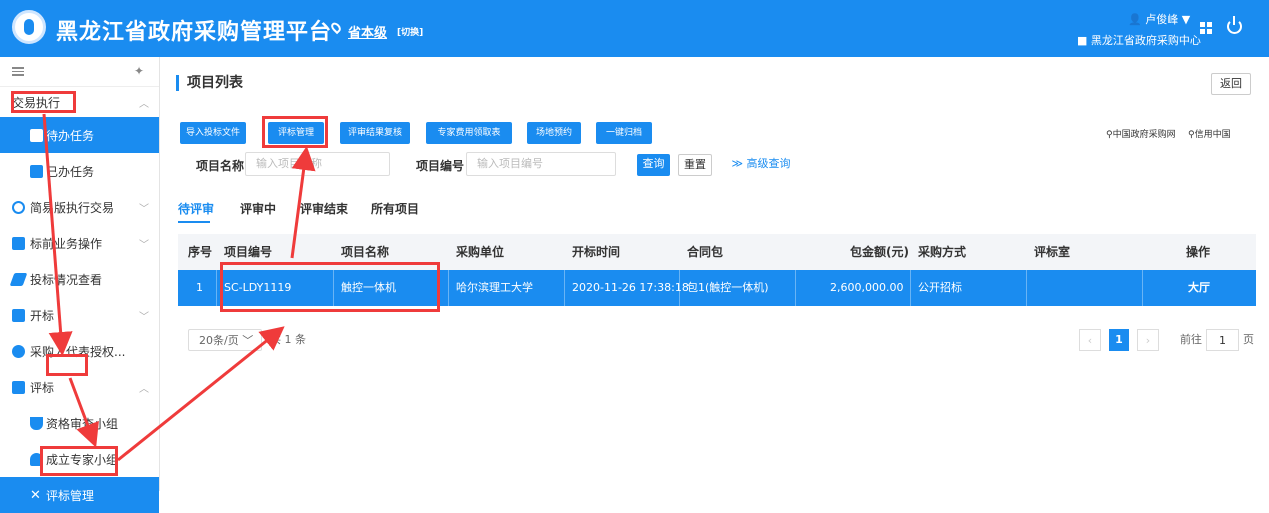 This screenshot has width=1269, height=513. Describe the element at coordinates (36, 423) in the screenshot. I see `shield-icon` at that location.